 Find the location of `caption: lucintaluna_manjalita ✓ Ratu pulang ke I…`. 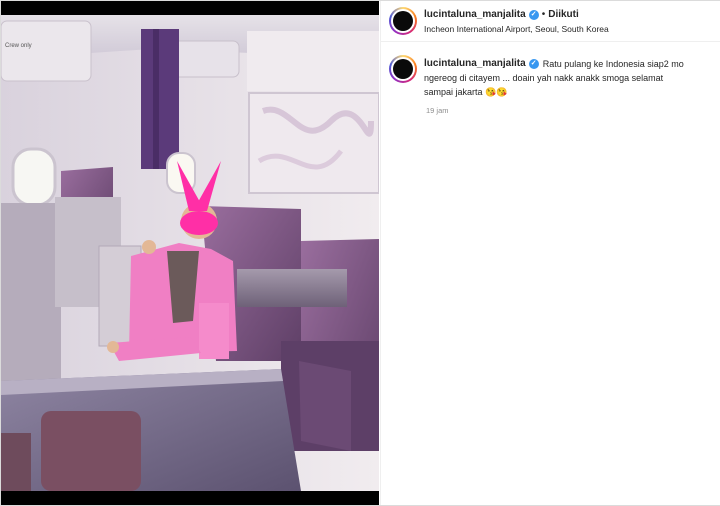

caption: lucintaluna_manjalita ✓ Ratu pulang ke I… is located at coordinates (569, 78).